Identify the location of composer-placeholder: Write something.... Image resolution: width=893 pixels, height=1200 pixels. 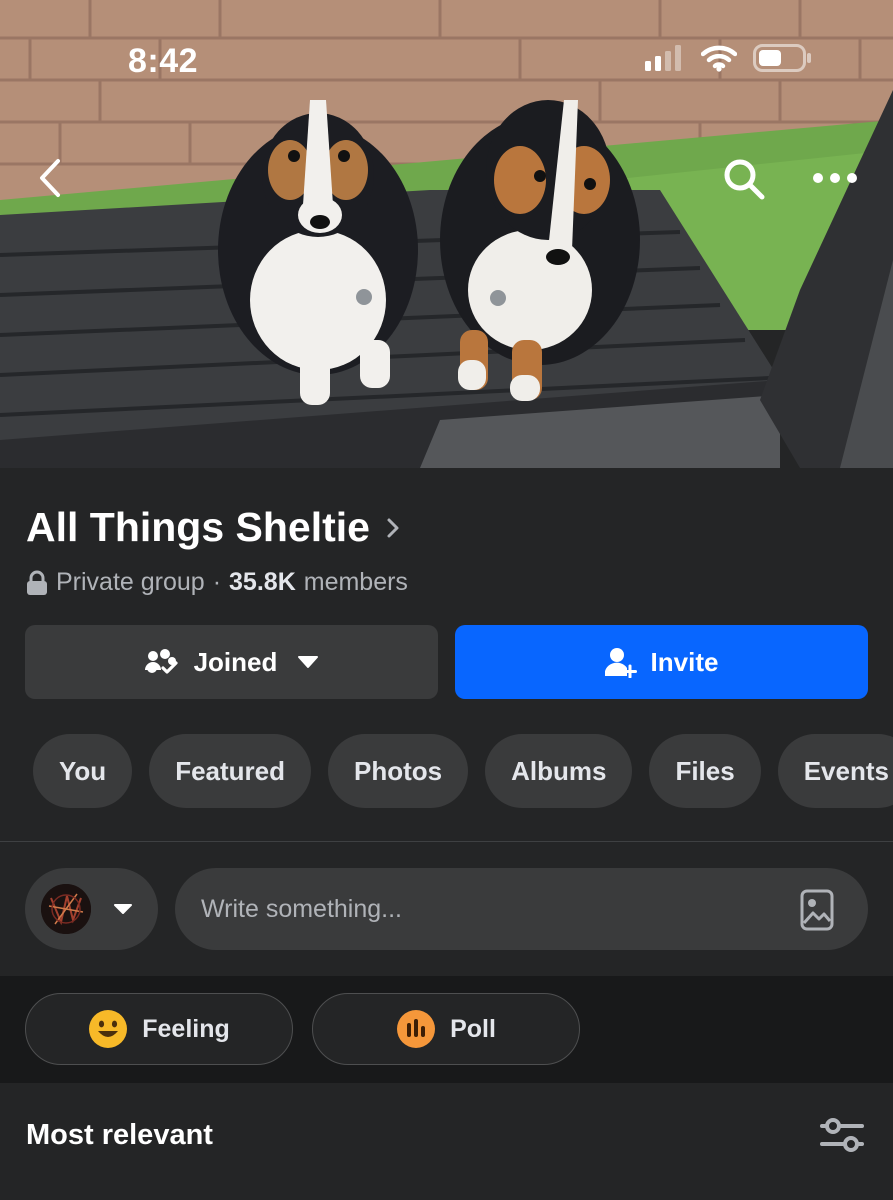
(302, 908).